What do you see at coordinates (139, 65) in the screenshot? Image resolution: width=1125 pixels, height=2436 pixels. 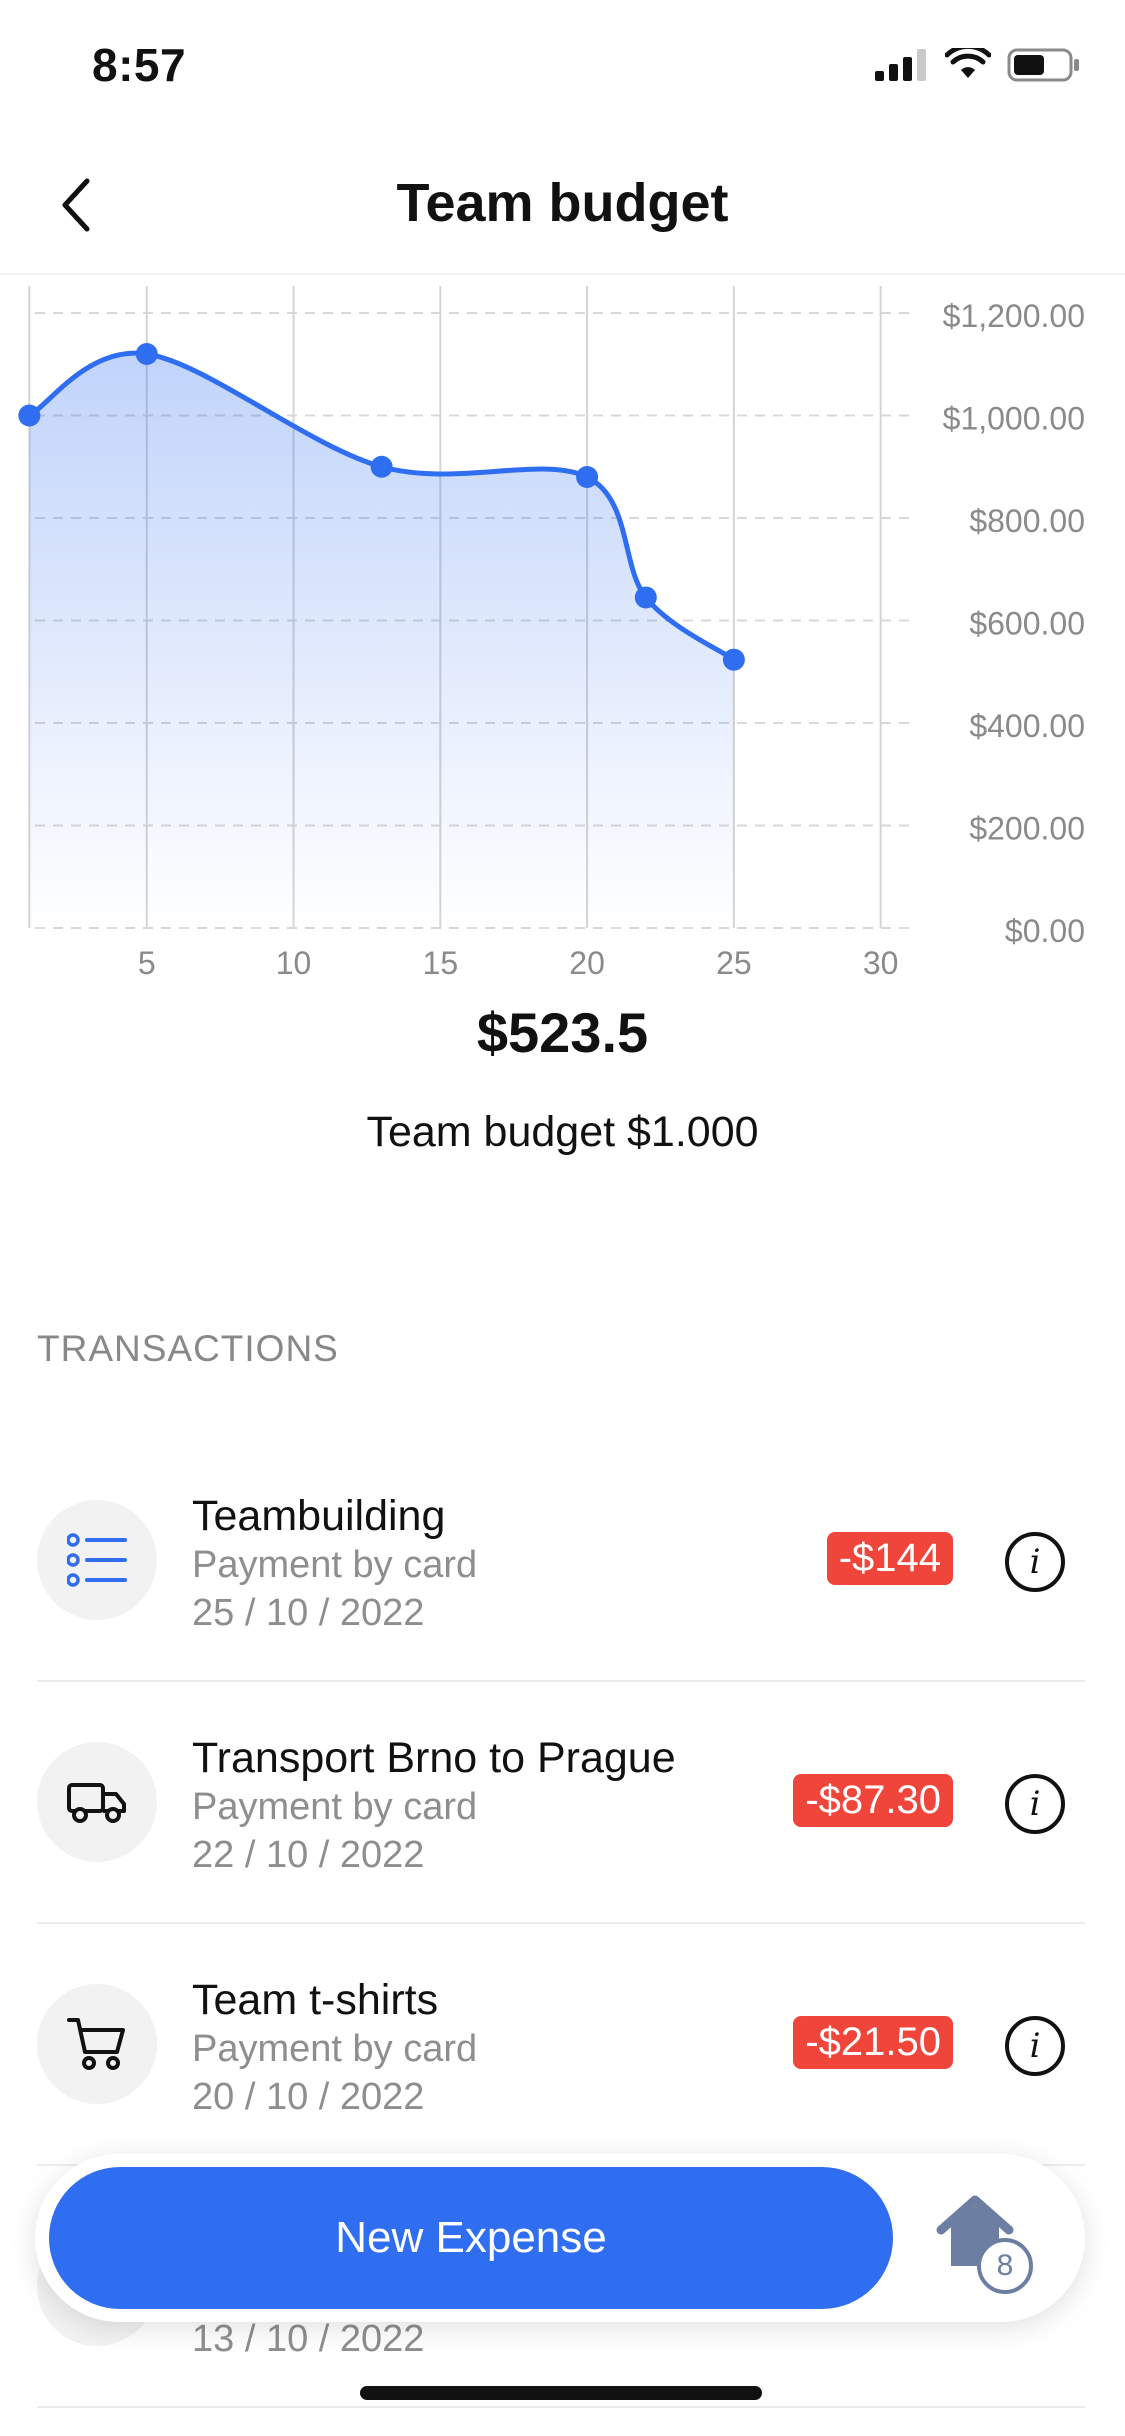 I see `status-time: 8:57` at bounding box center [139, 65].